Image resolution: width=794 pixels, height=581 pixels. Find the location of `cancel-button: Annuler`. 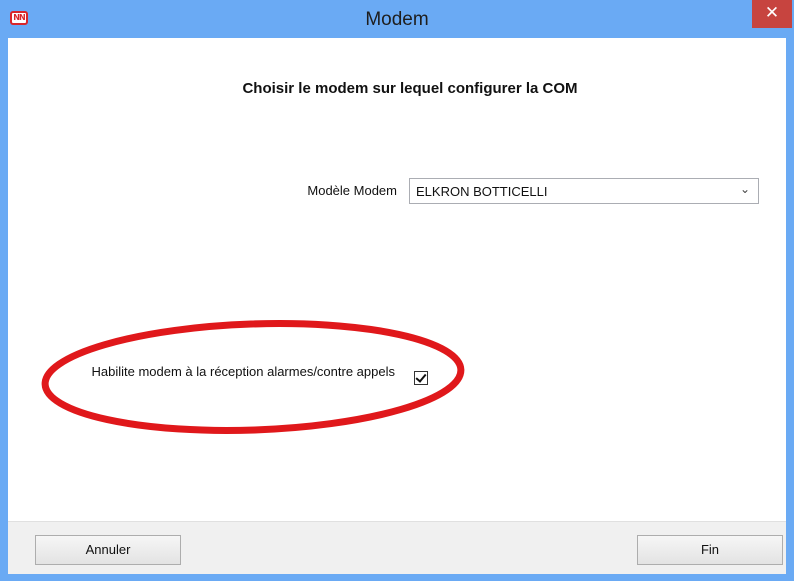

cancel-button: Annuler is located at coordinates (108, 550).